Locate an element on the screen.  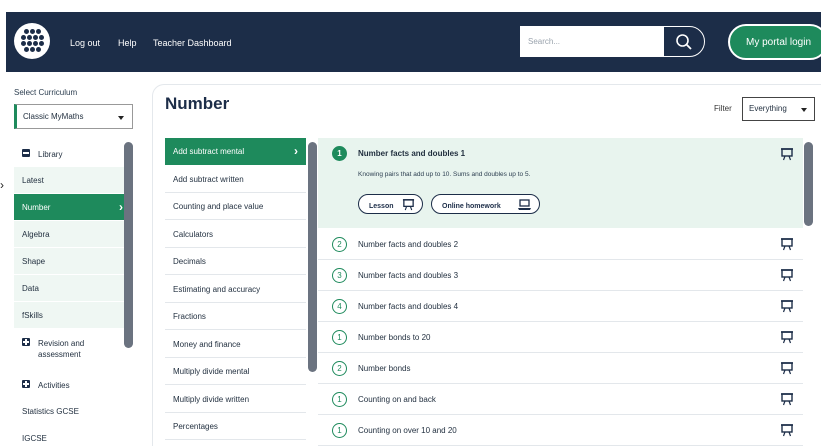
help-link: Help is located at coordinates (127, 43).